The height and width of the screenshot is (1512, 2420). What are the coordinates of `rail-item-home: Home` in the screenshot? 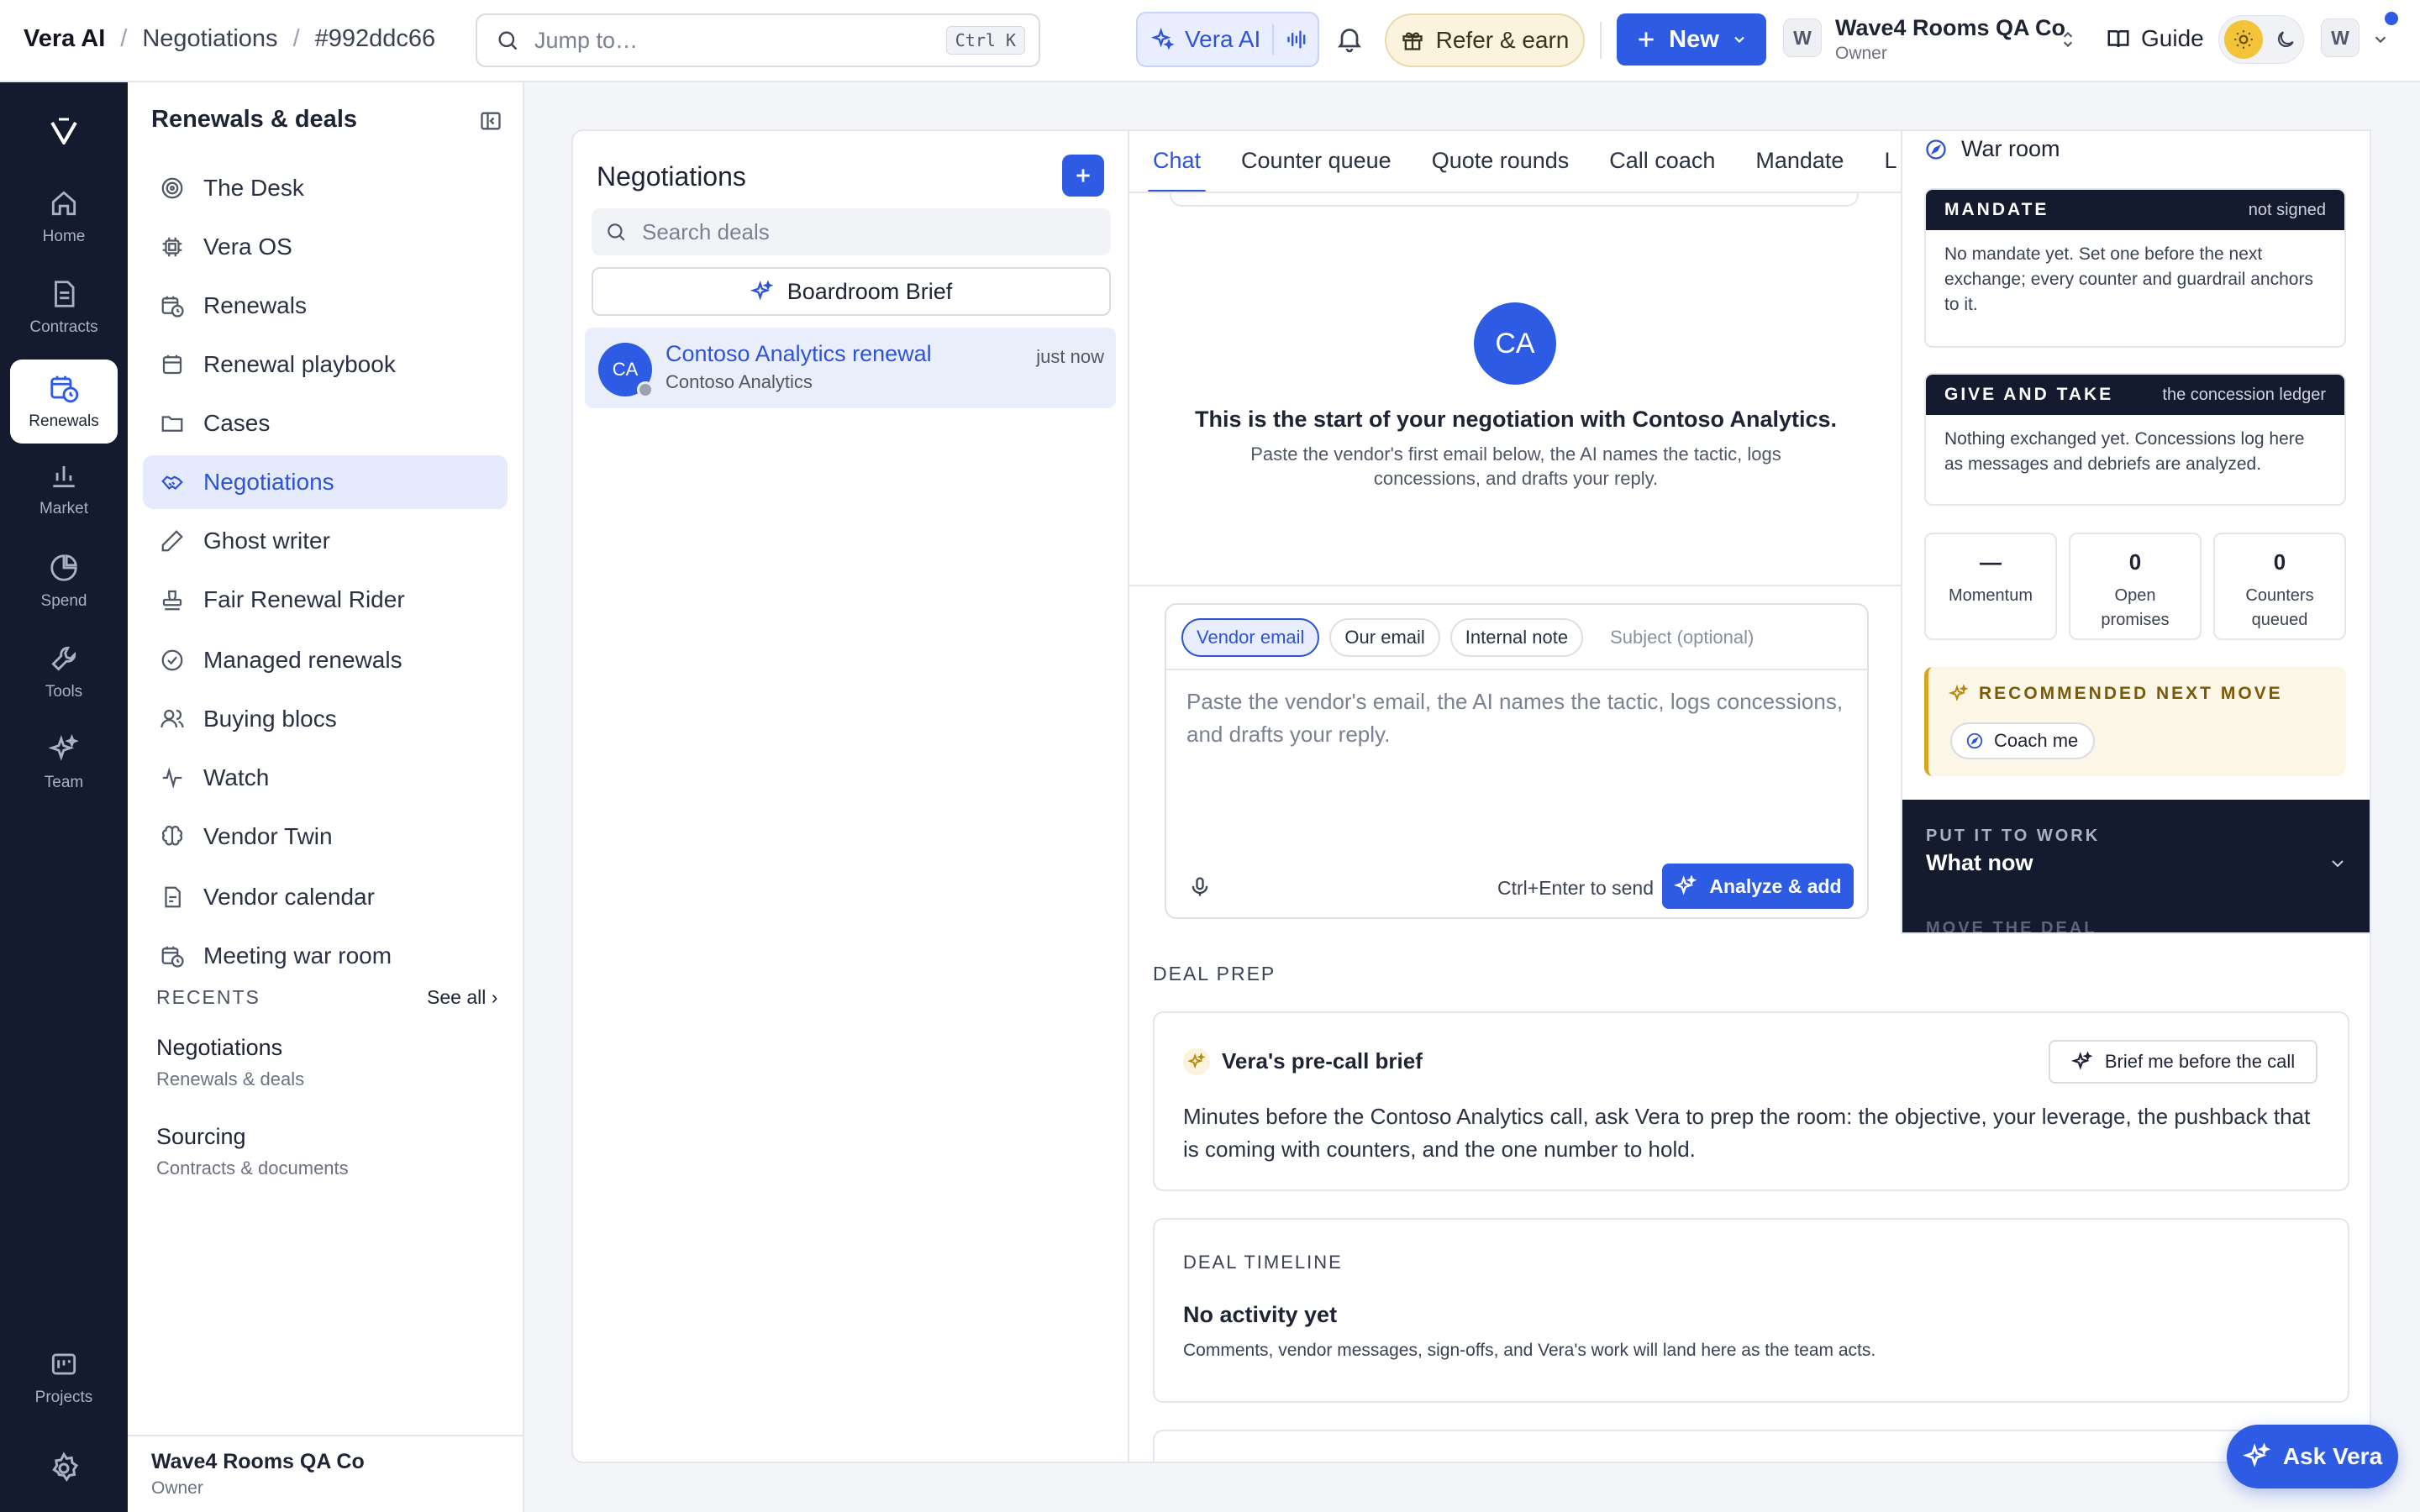 It's located at (64, 217).